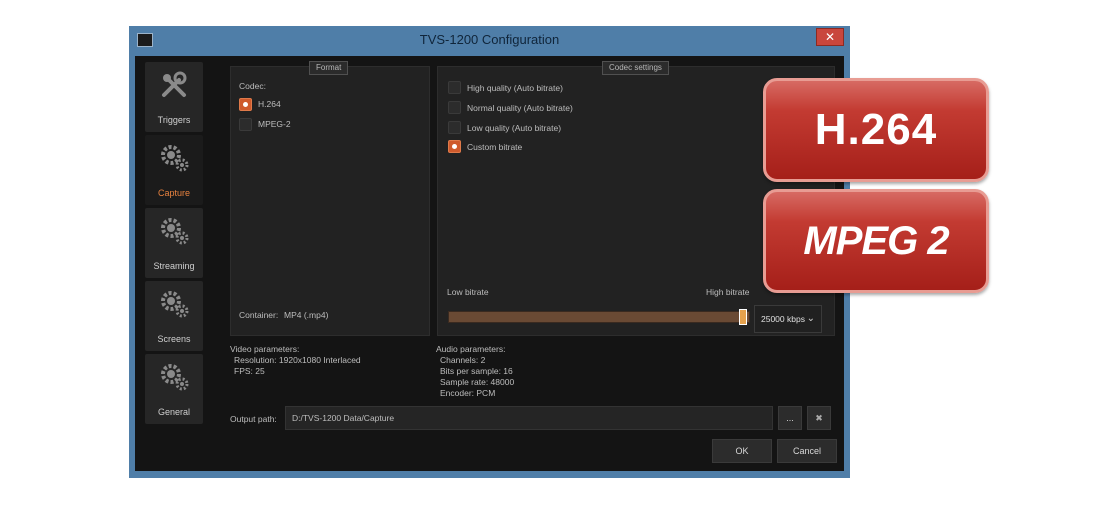  I want to click on codec-h264-label: H.264, so click(269, 104).